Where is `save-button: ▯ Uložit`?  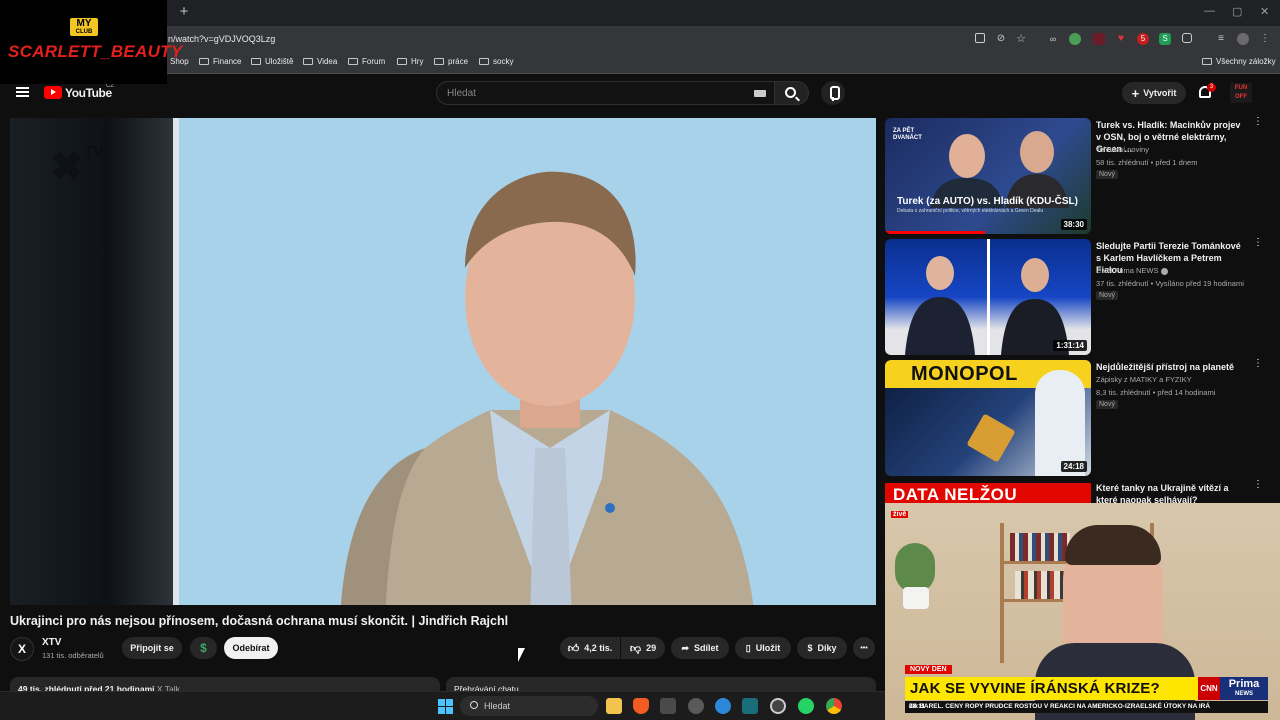
save-button: ▯ Uložit is located at coordinates (763, 648).